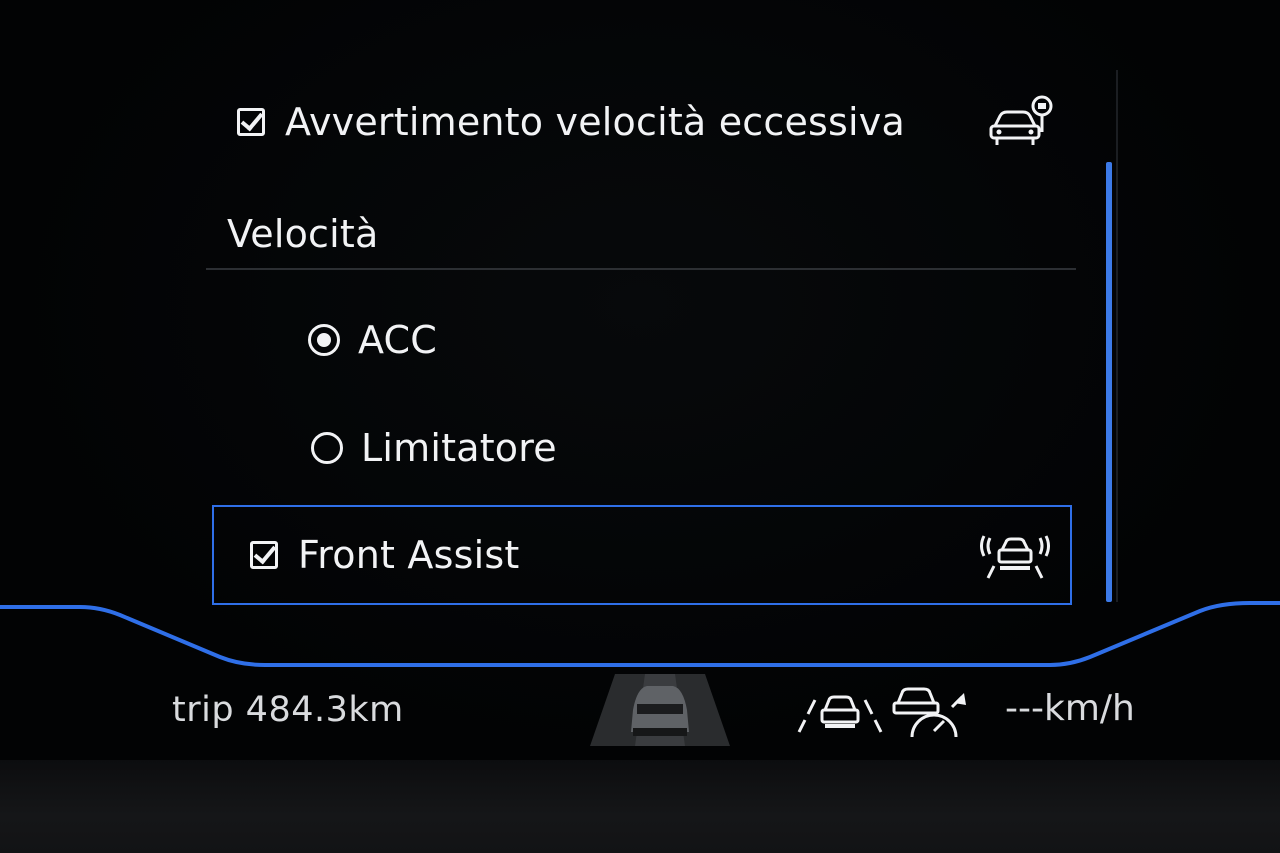 Image resolution: width=1280 pixels, height=853 pixels. I want to click on section-title-velocita: Velocità, so click(303, 234).